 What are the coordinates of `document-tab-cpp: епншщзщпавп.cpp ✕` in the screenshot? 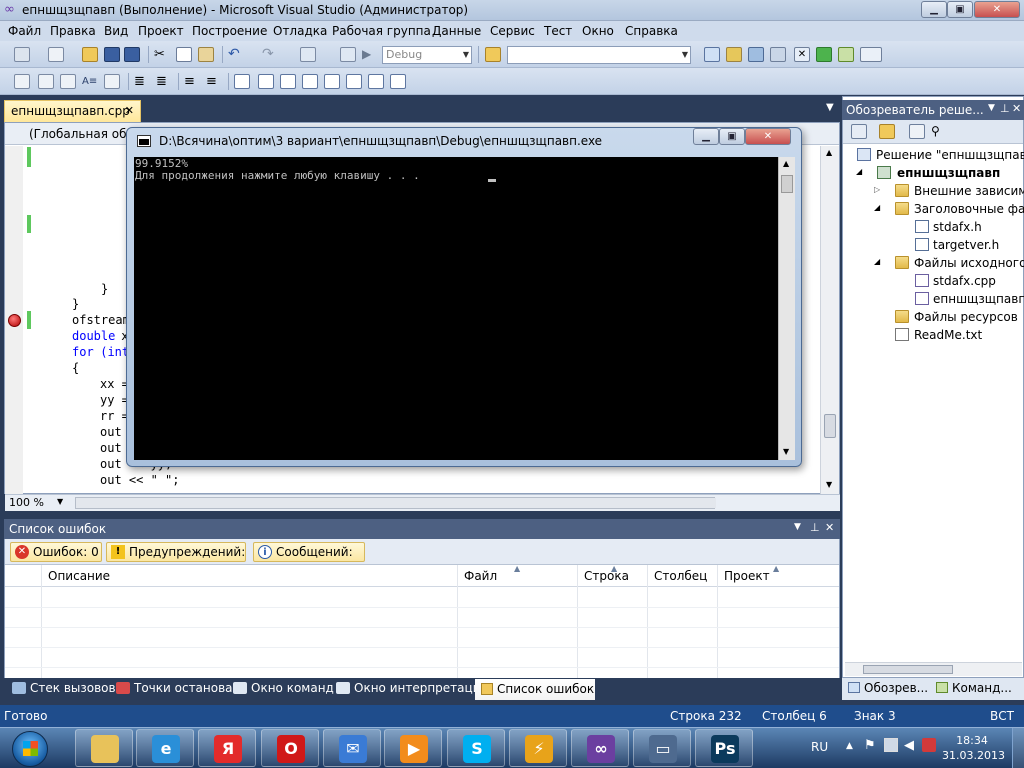 It's located at (72, 111).